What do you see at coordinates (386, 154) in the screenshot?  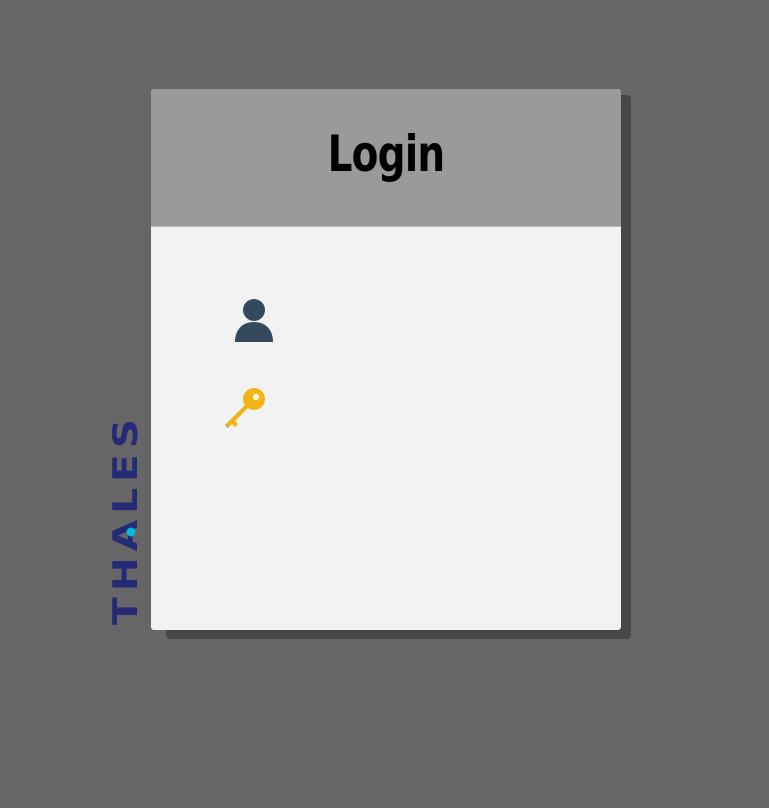 I see `login-title: Login` at bounding box center [386, 154].